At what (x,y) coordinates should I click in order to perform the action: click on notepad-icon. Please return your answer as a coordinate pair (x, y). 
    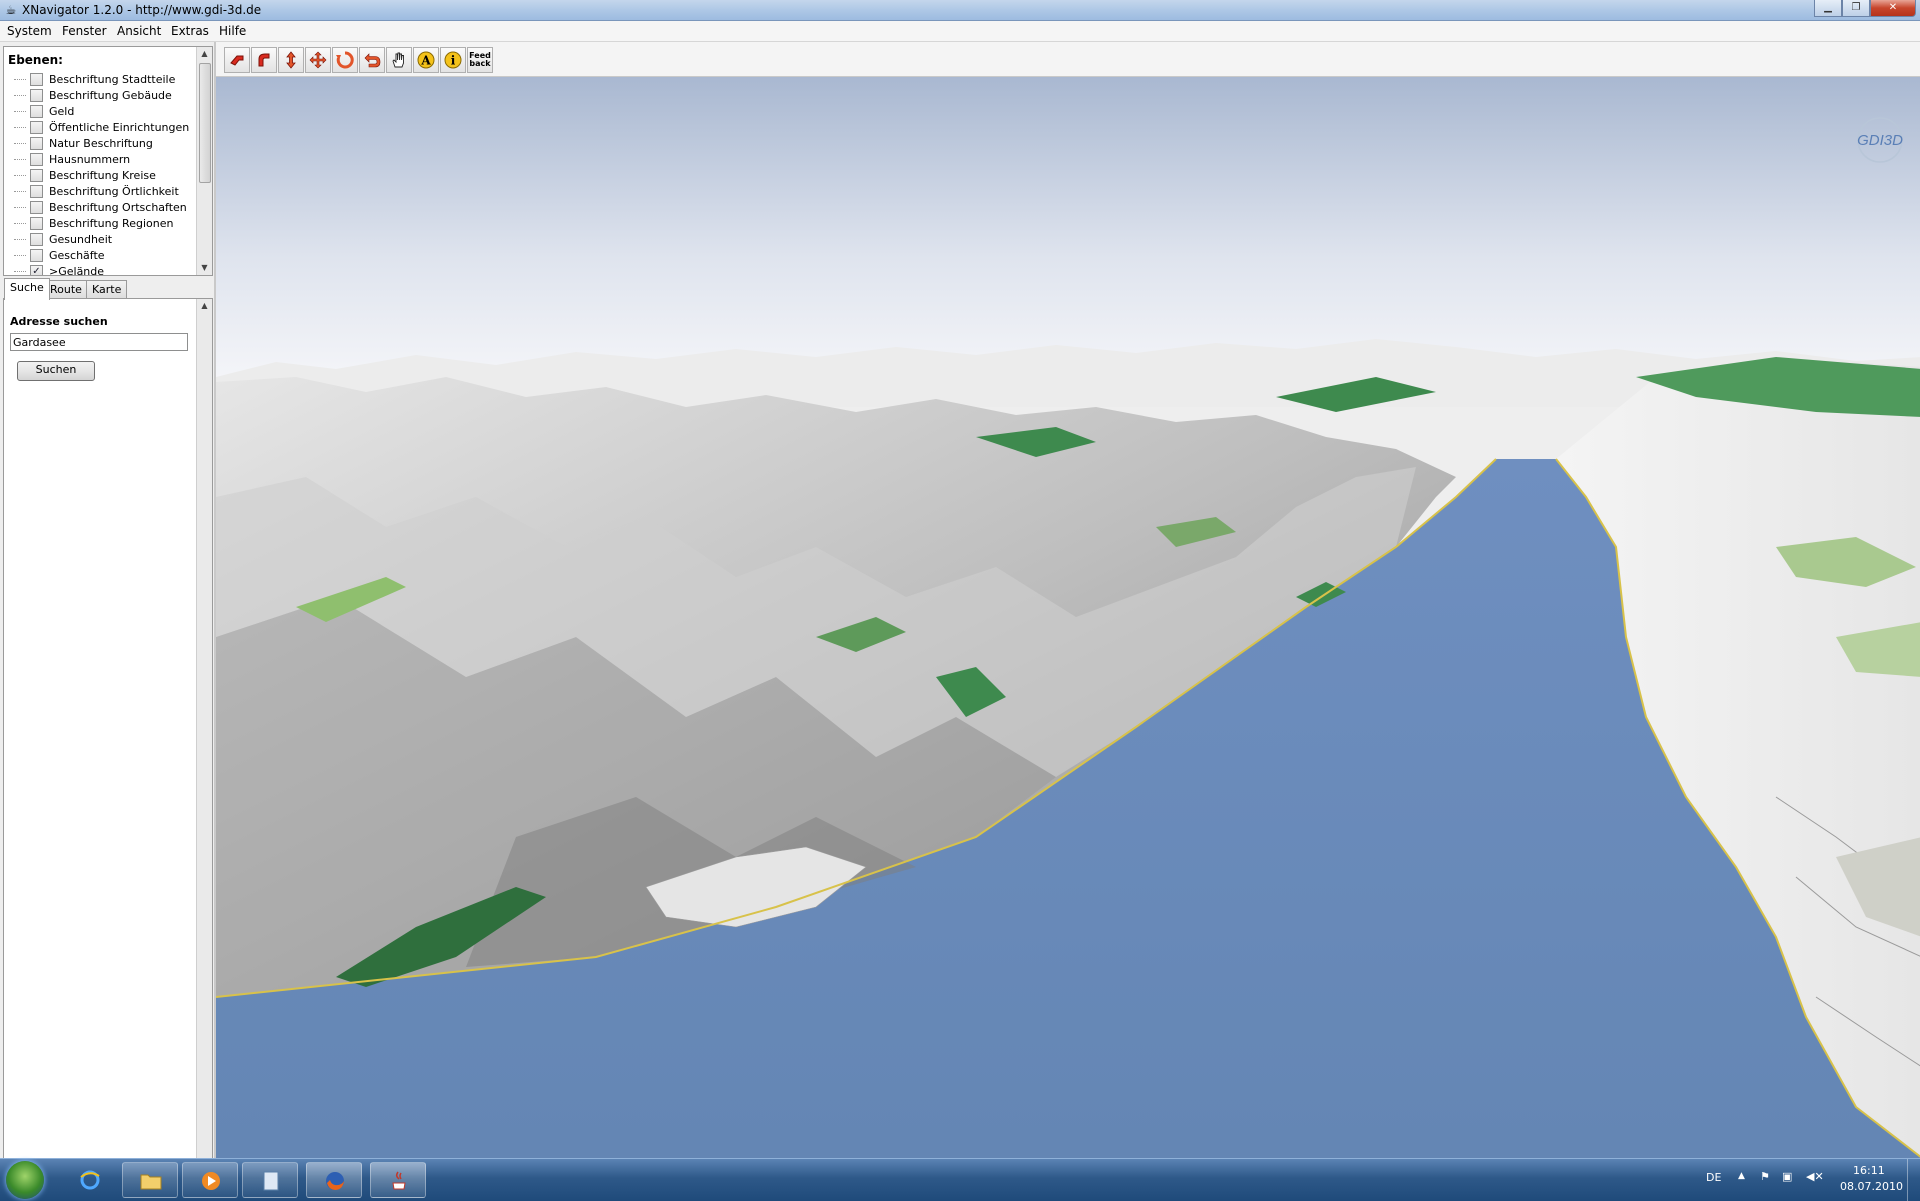
    Looking at the image, I should click on (271, 1181).